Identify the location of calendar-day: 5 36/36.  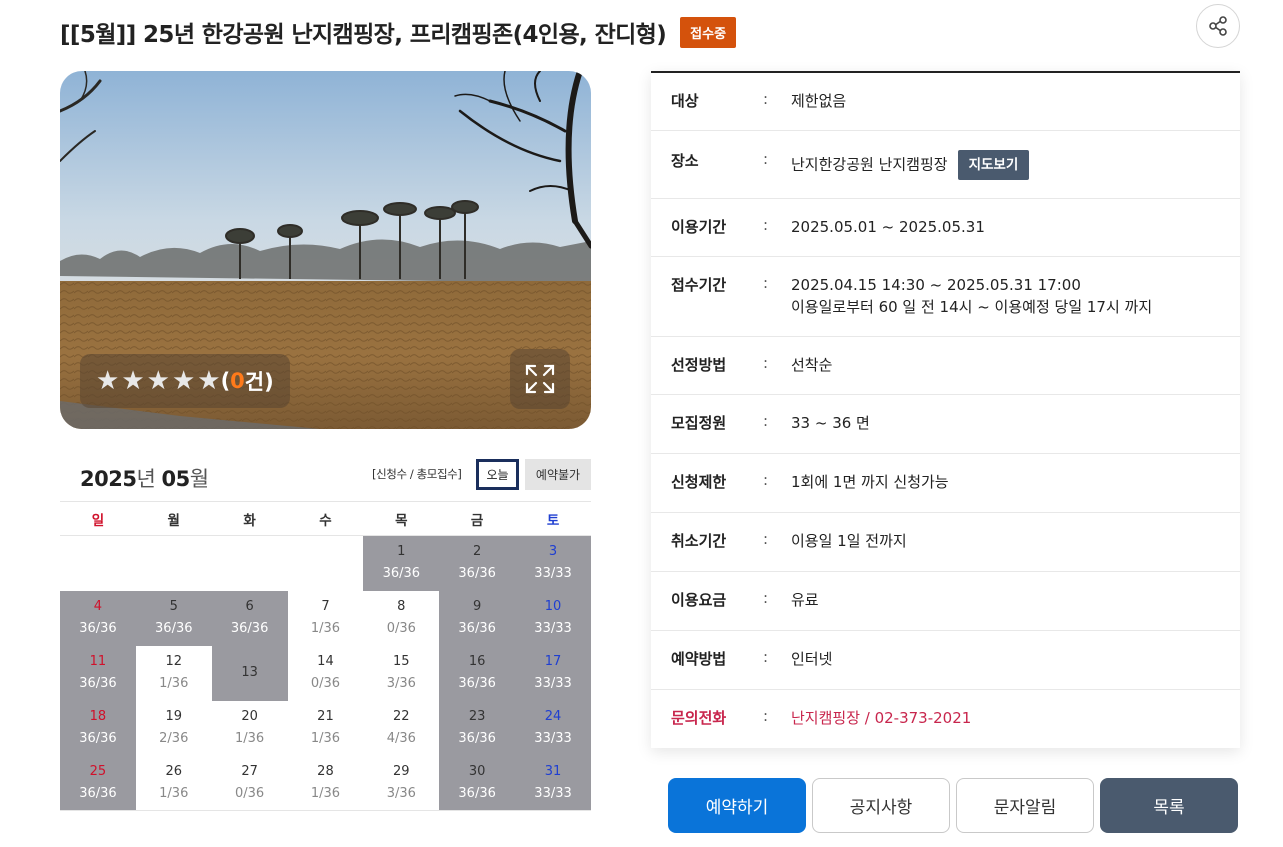
(173, 618).